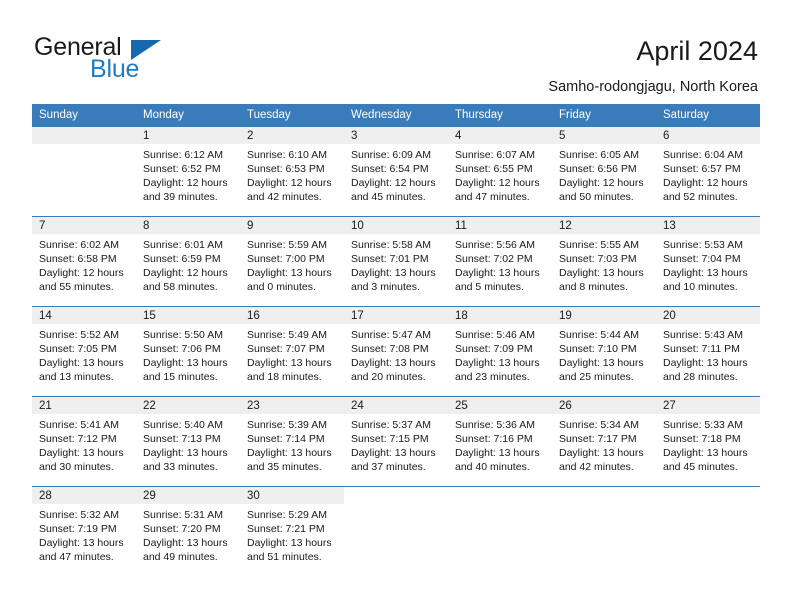 The height and width of the screenshot is (612, 792). I want to click on sunset-text: Sunset: 7:20 PM, so click(182, 529).